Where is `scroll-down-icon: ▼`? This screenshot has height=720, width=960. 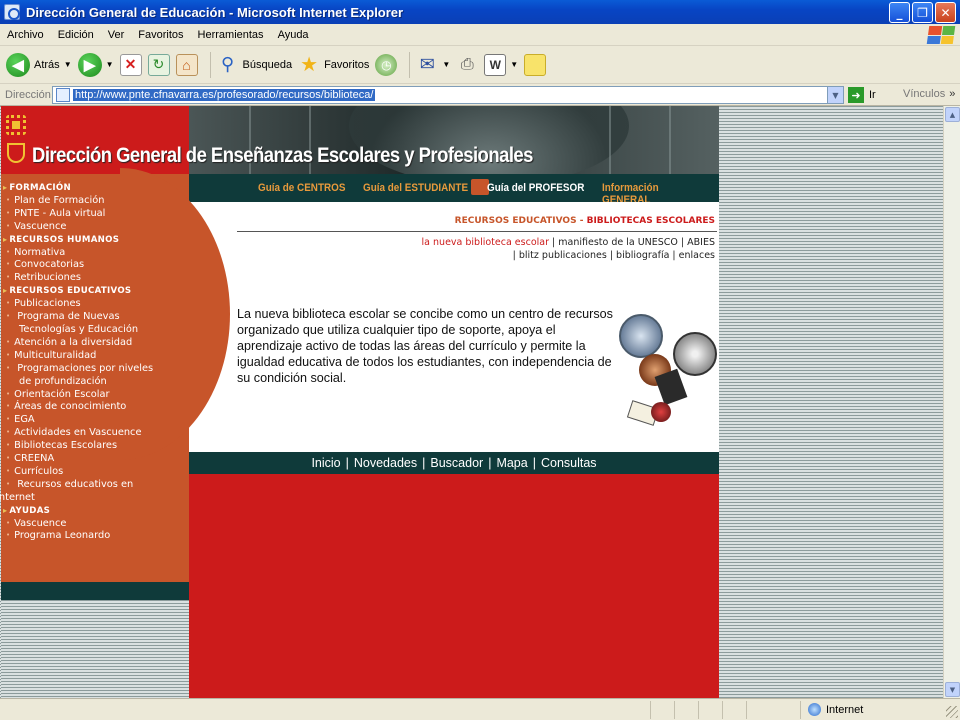
scroll-down-icon: ▼ is located at coordinates (952, 689).